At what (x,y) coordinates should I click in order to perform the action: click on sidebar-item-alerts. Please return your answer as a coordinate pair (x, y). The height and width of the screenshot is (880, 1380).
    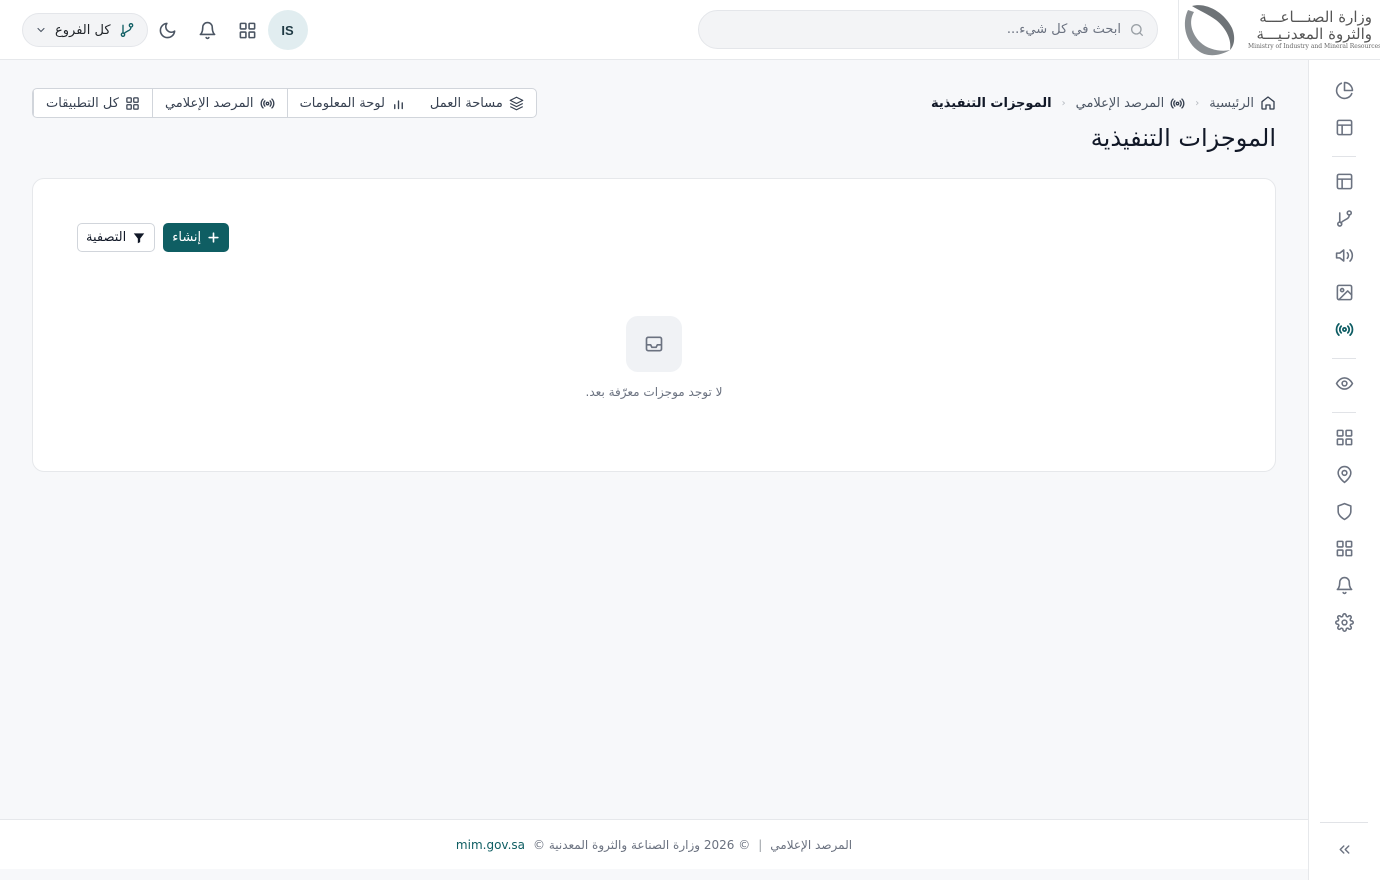
    Looking at the image, I should click on (1344, 585).